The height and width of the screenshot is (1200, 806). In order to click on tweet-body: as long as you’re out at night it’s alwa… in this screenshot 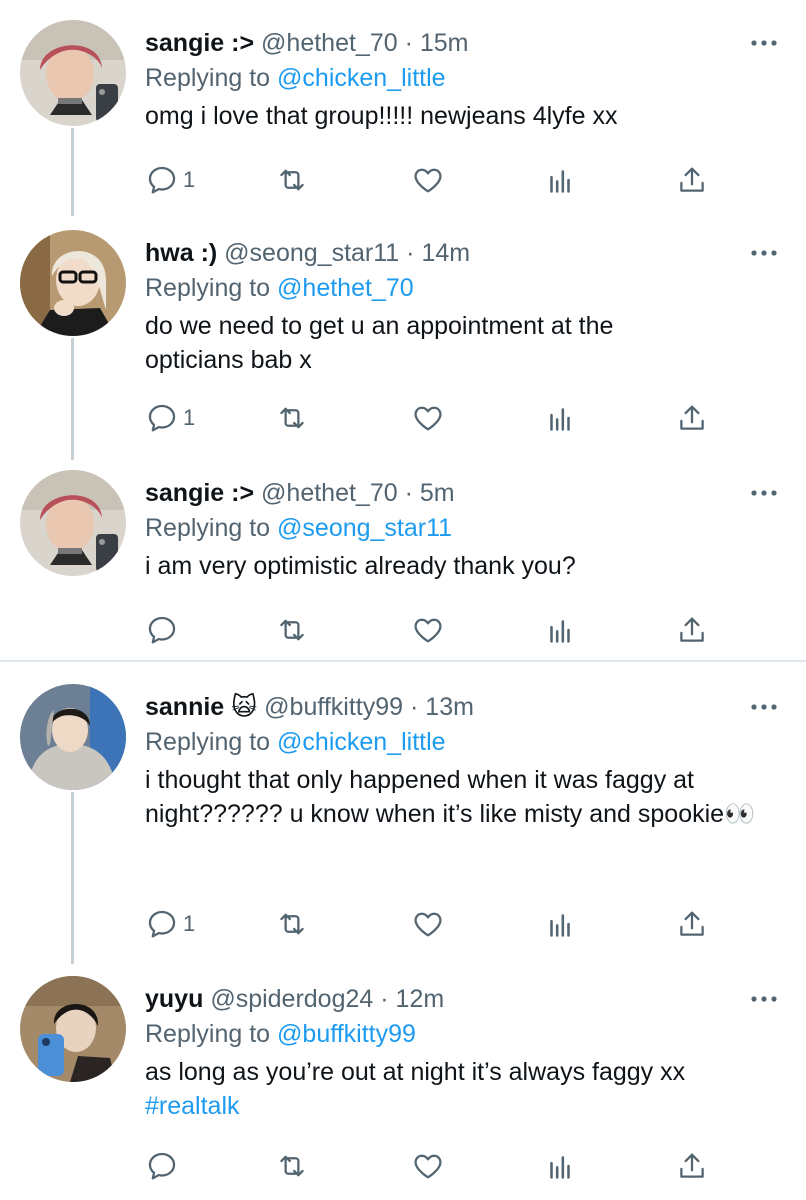, I will do `click(465, 1089)`.